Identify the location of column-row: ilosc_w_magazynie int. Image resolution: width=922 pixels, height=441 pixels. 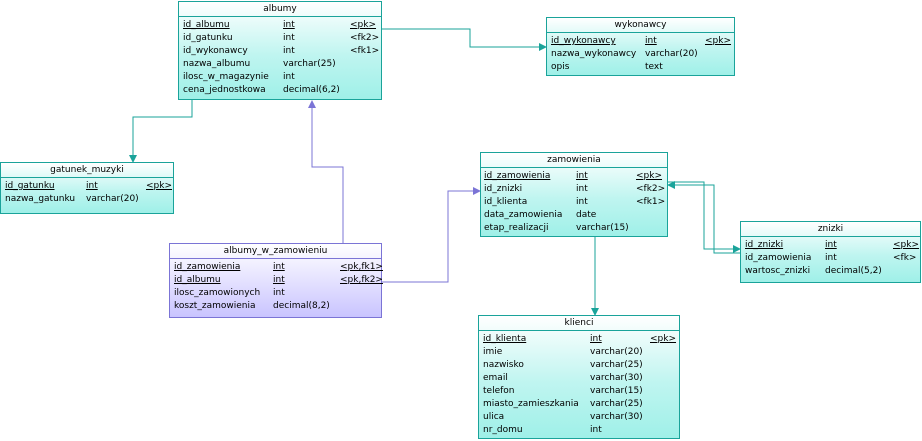
(280, 77).